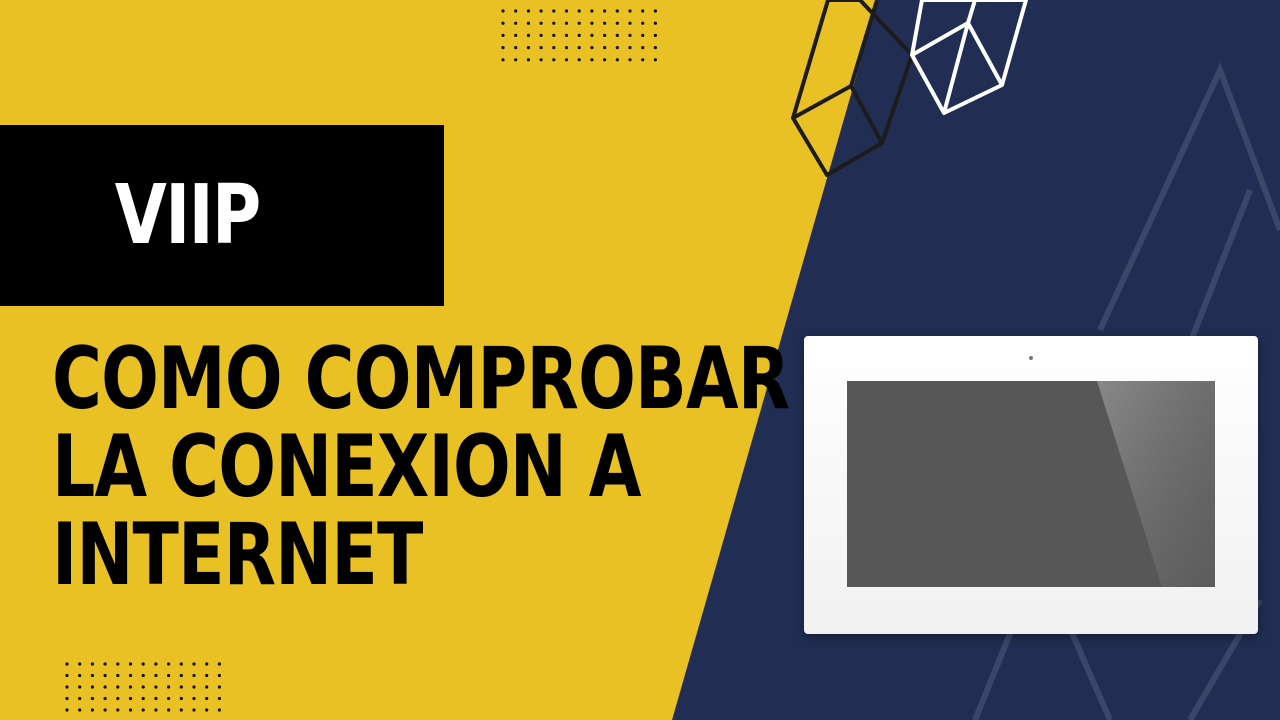 This screenshot has width=1280, height=720. Describe the element at coordinates (187, 215) in the screenshot. I see `brand-logo-text: VIIP` at that location.